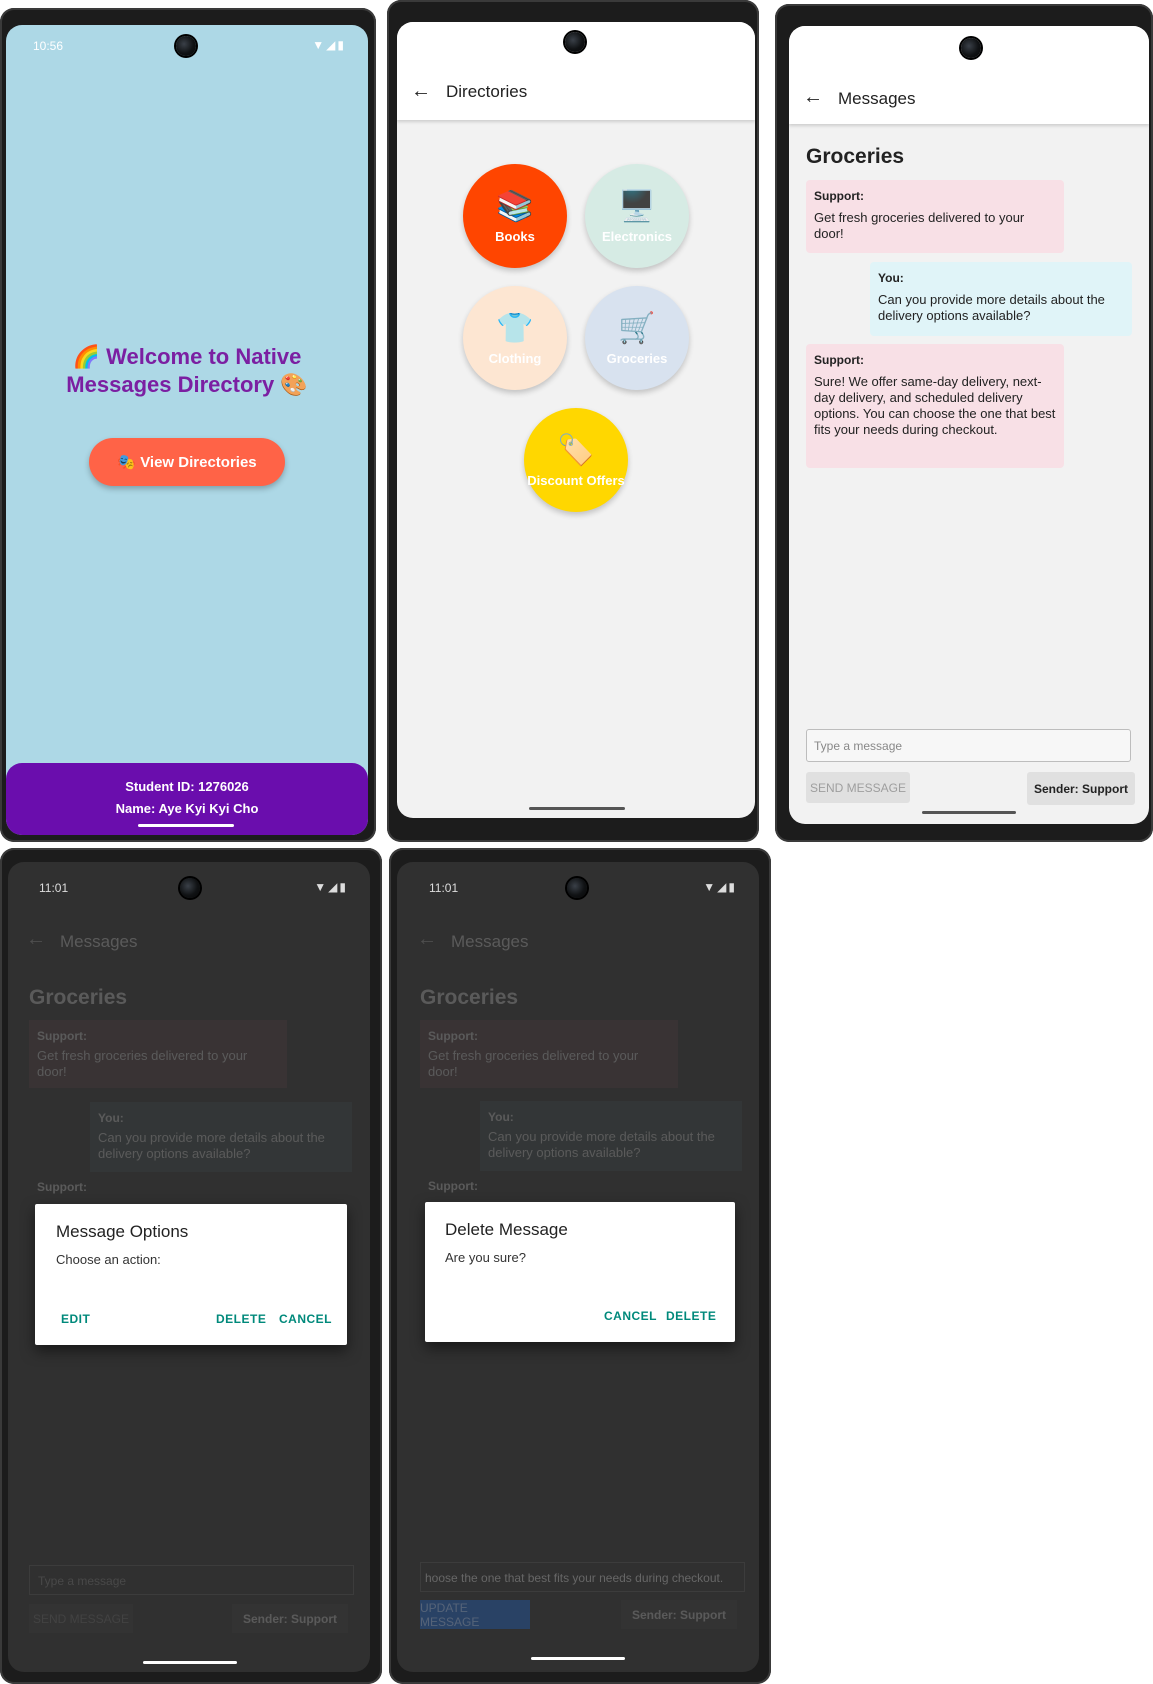 The height and width of the screenshot is (1684, 1153). I want to click on directory-discount-offers: 🏷️ Discount Offers, so click(576, 460).